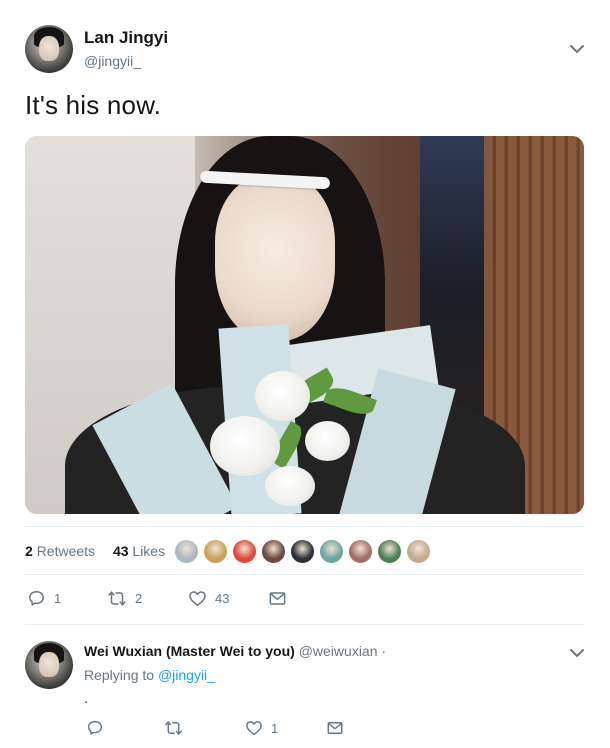  Describe the element at coordinates (93, 105) in the screenshot. I see `tweet-text: It's his now.` at that location.